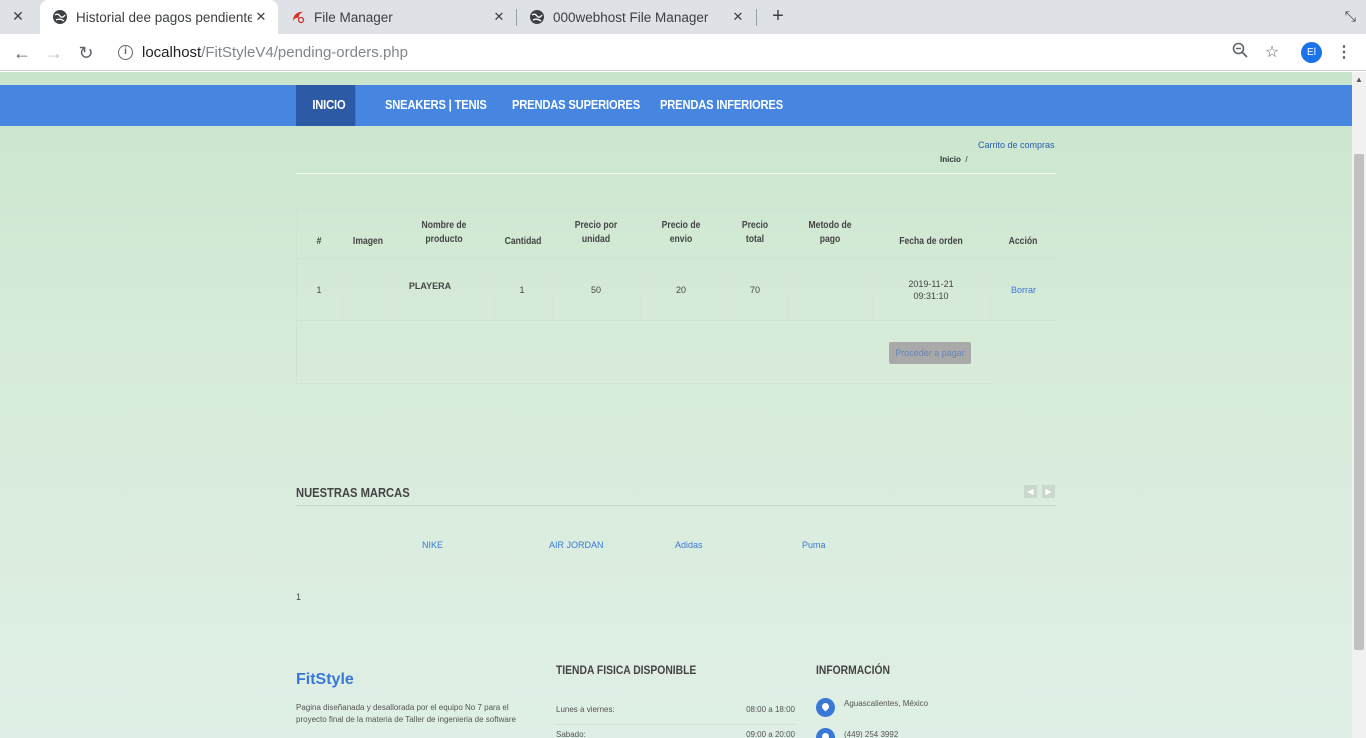 This screenshot has height=738, width=1366. Describe the element at coordinates (871, 734) in the screenshot. I see `info-phone: (449) 254 3992` at that location.